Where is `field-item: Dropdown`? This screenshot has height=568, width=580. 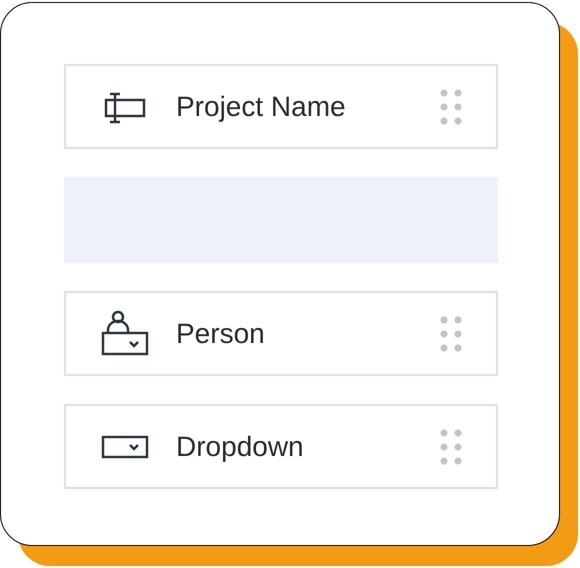
field-item: Dropdown is located at coordinates (281, 446).